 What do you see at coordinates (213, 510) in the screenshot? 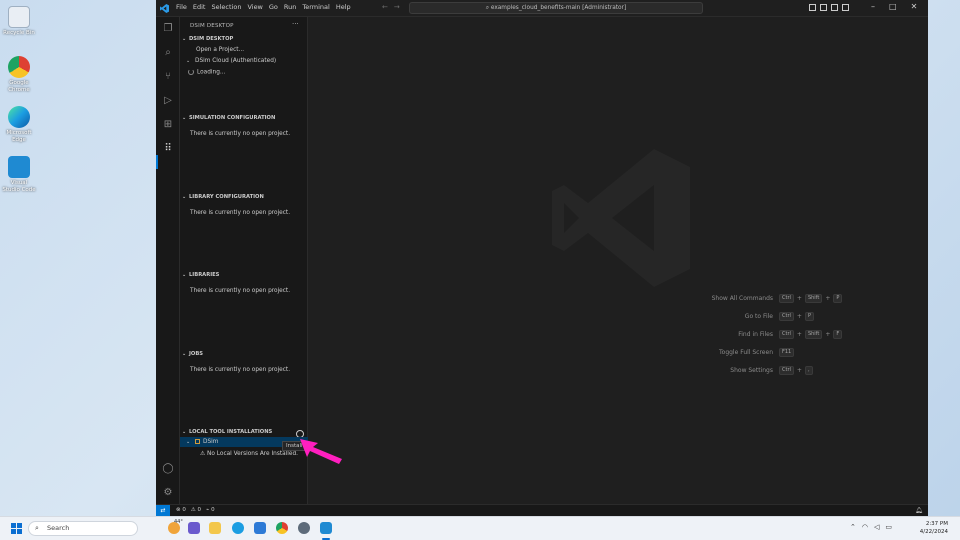
I see `ports-value: 0` at bounding box center [213, 510].